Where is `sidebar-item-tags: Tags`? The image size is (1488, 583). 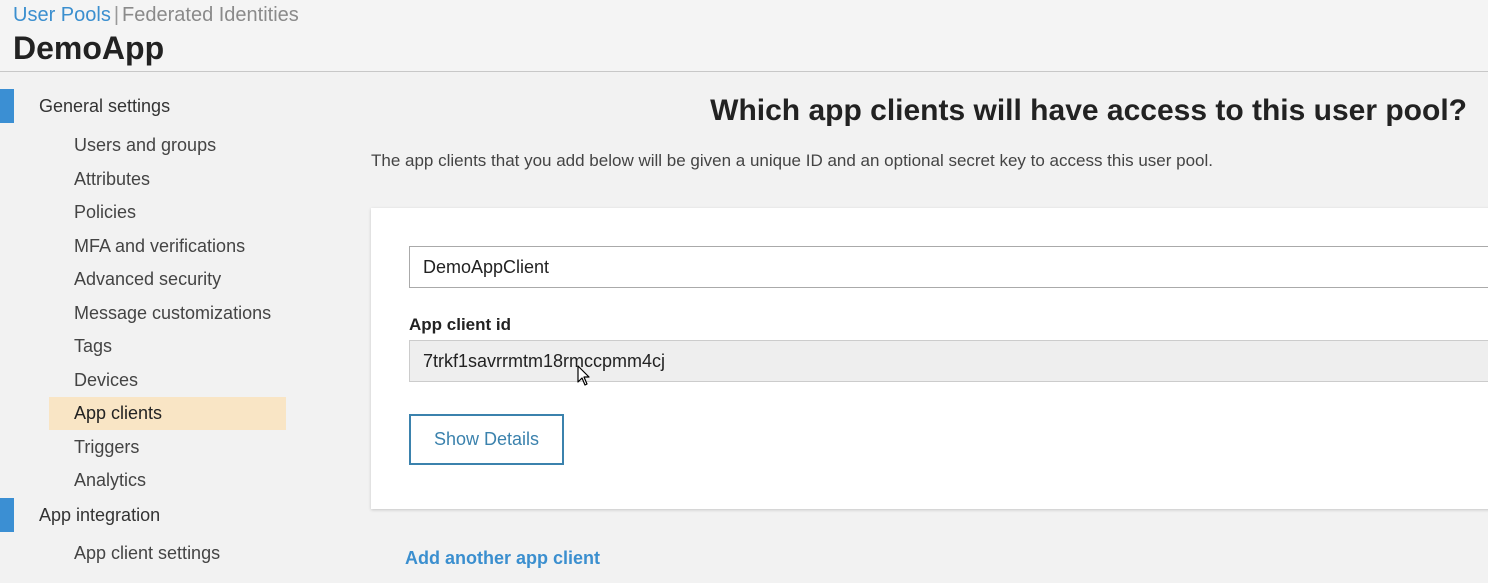 sidebar-item-tags: Tags is located at coordinates (167, 346).